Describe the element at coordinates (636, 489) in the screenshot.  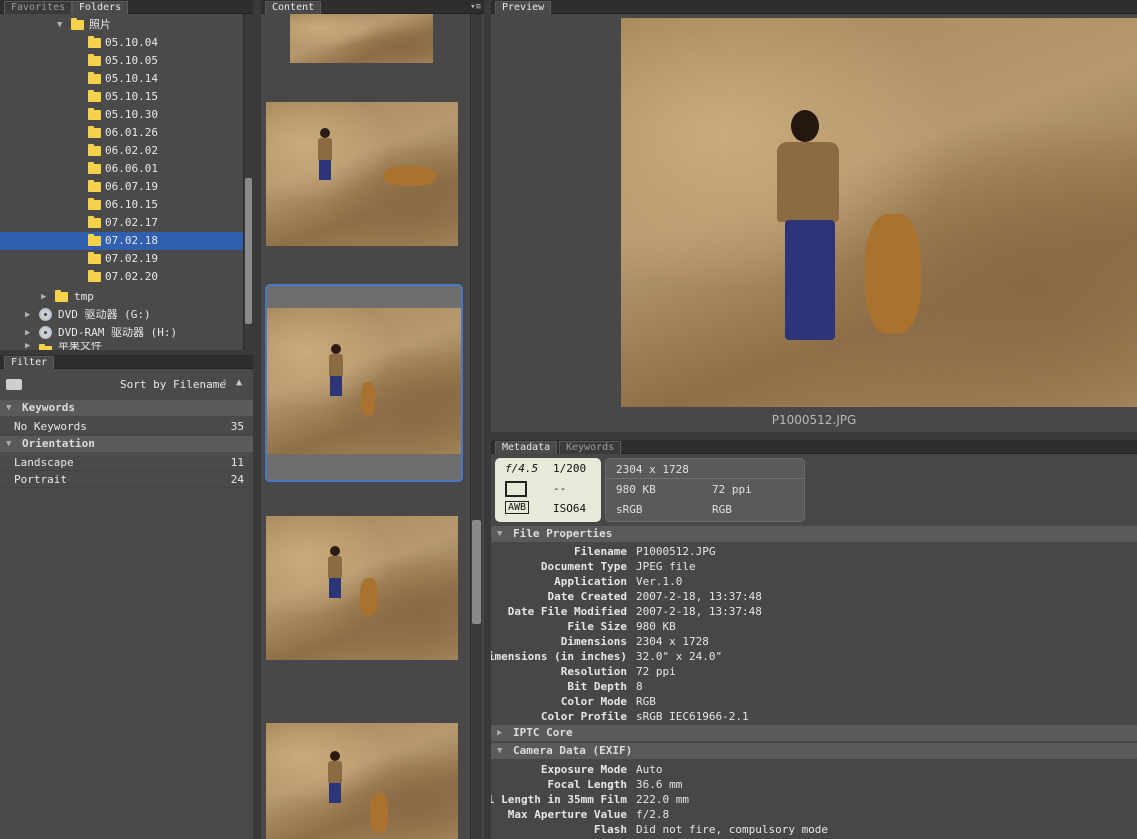
I see `badge-size: 980 KB` at that location.